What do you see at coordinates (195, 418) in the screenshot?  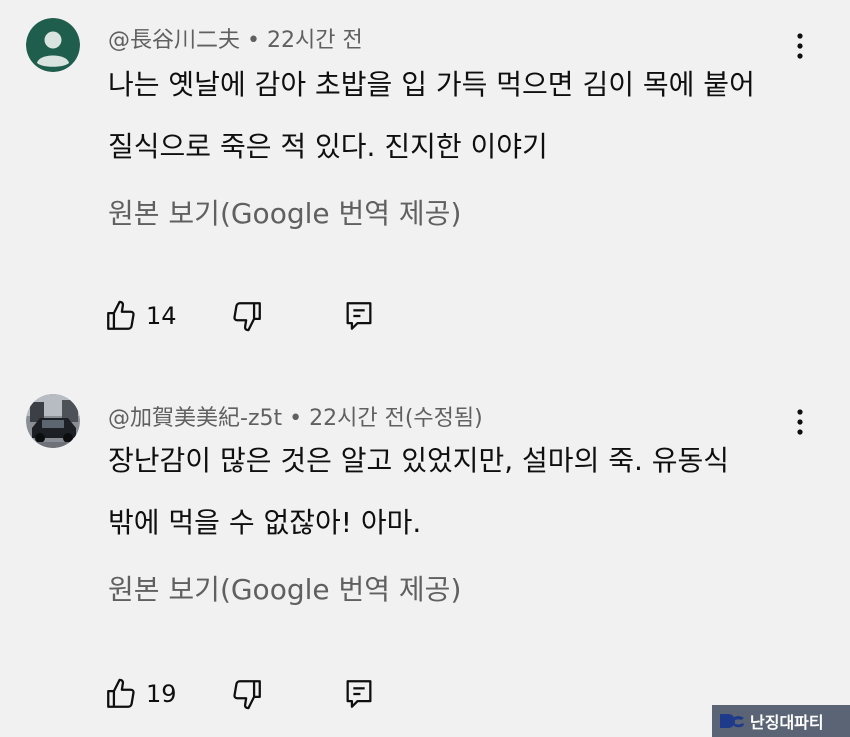 I see `author-name: @加賀美美紀-z5t` at bounding box center [195, 418].